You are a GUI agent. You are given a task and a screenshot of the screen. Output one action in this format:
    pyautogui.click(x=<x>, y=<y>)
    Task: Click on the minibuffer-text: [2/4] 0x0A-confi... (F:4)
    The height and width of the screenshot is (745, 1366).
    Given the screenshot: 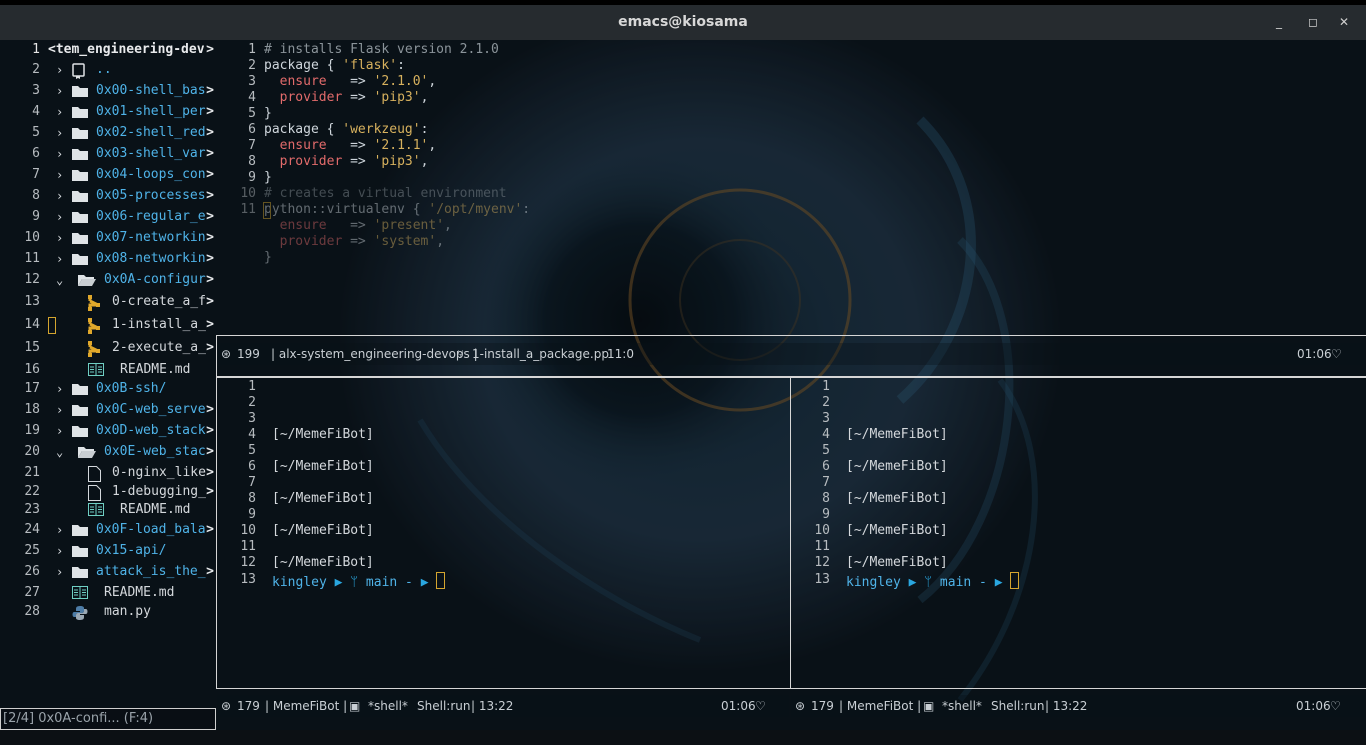 What is the action you would take?
    pyautogui.click(x=78, y=718)
    